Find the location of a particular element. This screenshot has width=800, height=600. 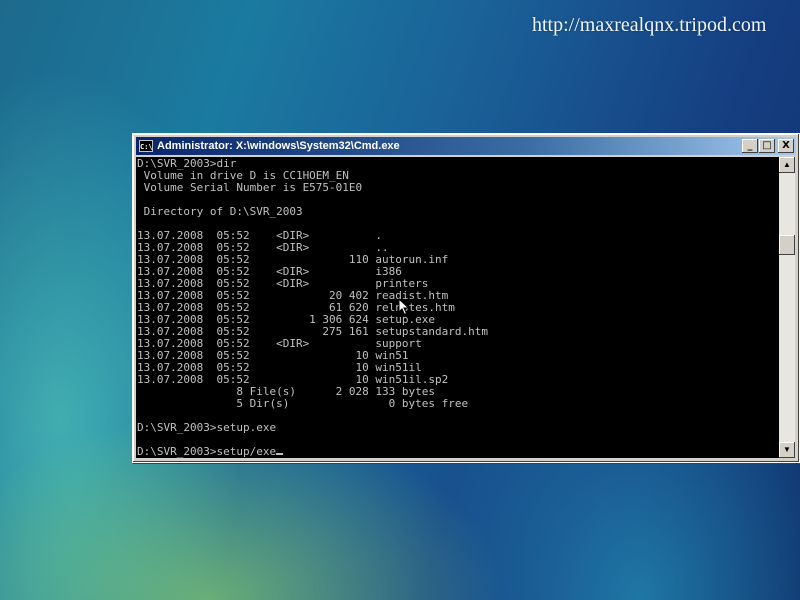

scroll-up-arrow-icon: ▲ is located at coordinates (787, 165).